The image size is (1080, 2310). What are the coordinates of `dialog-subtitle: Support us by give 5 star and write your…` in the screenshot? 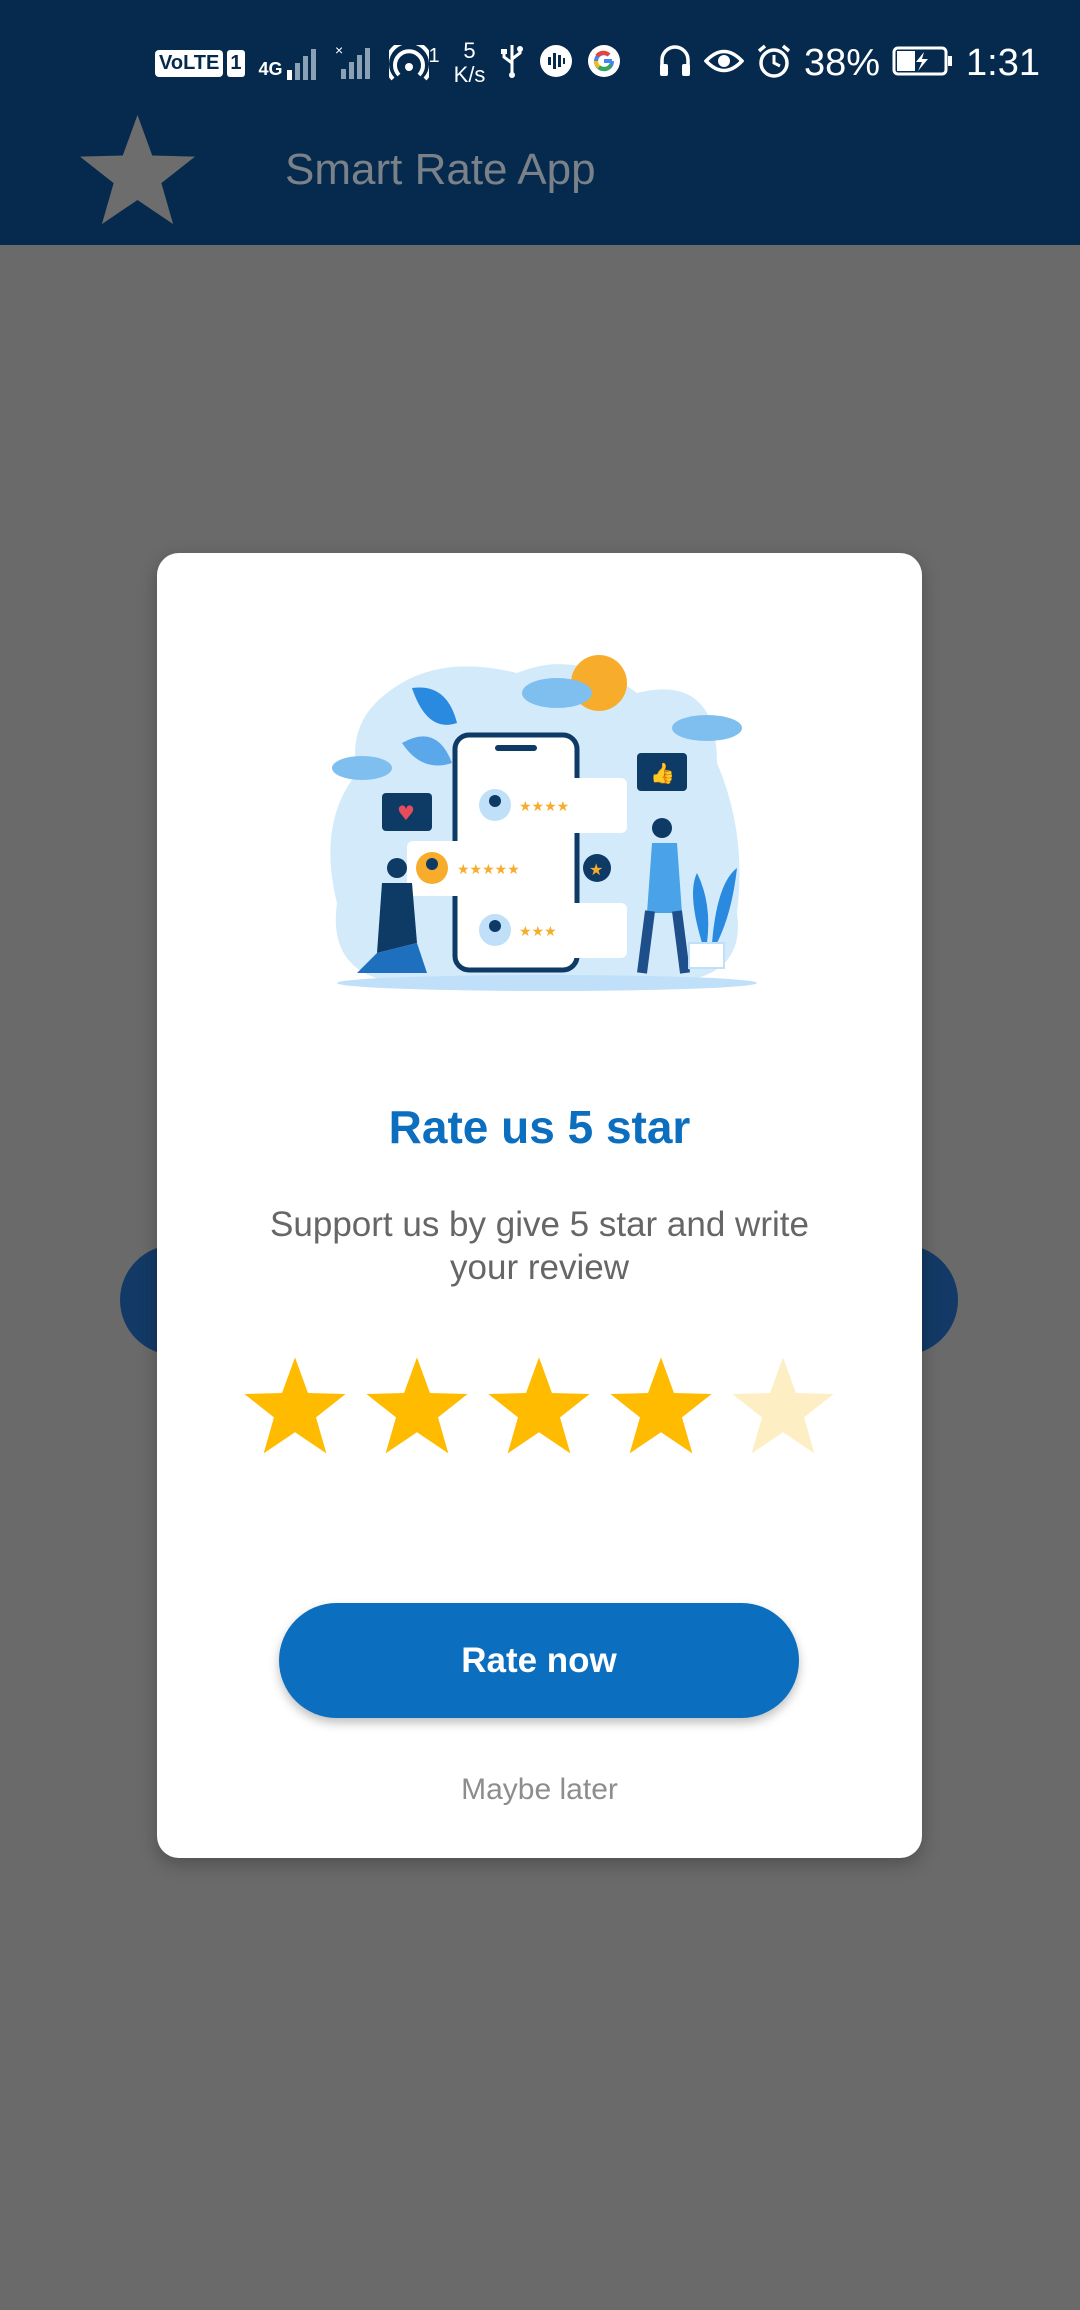 It's located at (539, 1246).